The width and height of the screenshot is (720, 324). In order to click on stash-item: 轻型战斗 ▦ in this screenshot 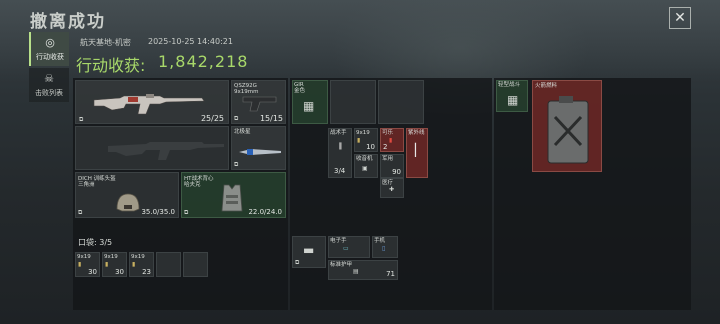, I will do `click(512, 96)`.